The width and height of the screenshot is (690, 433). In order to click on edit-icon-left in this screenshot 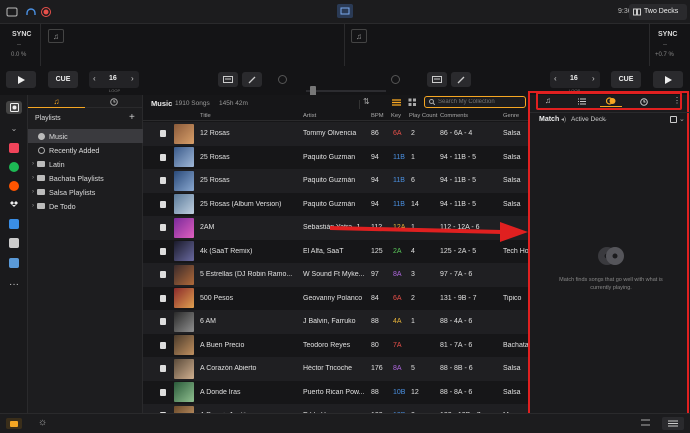, I will do `click(252, 79)`.